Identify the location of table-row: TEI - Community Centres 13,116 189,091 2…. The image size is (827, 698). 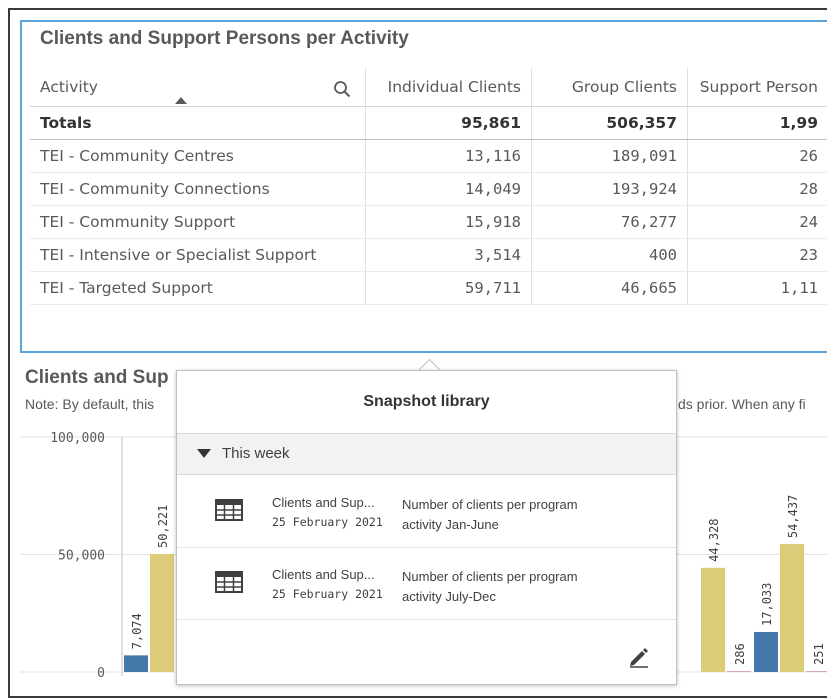
(428, 156).